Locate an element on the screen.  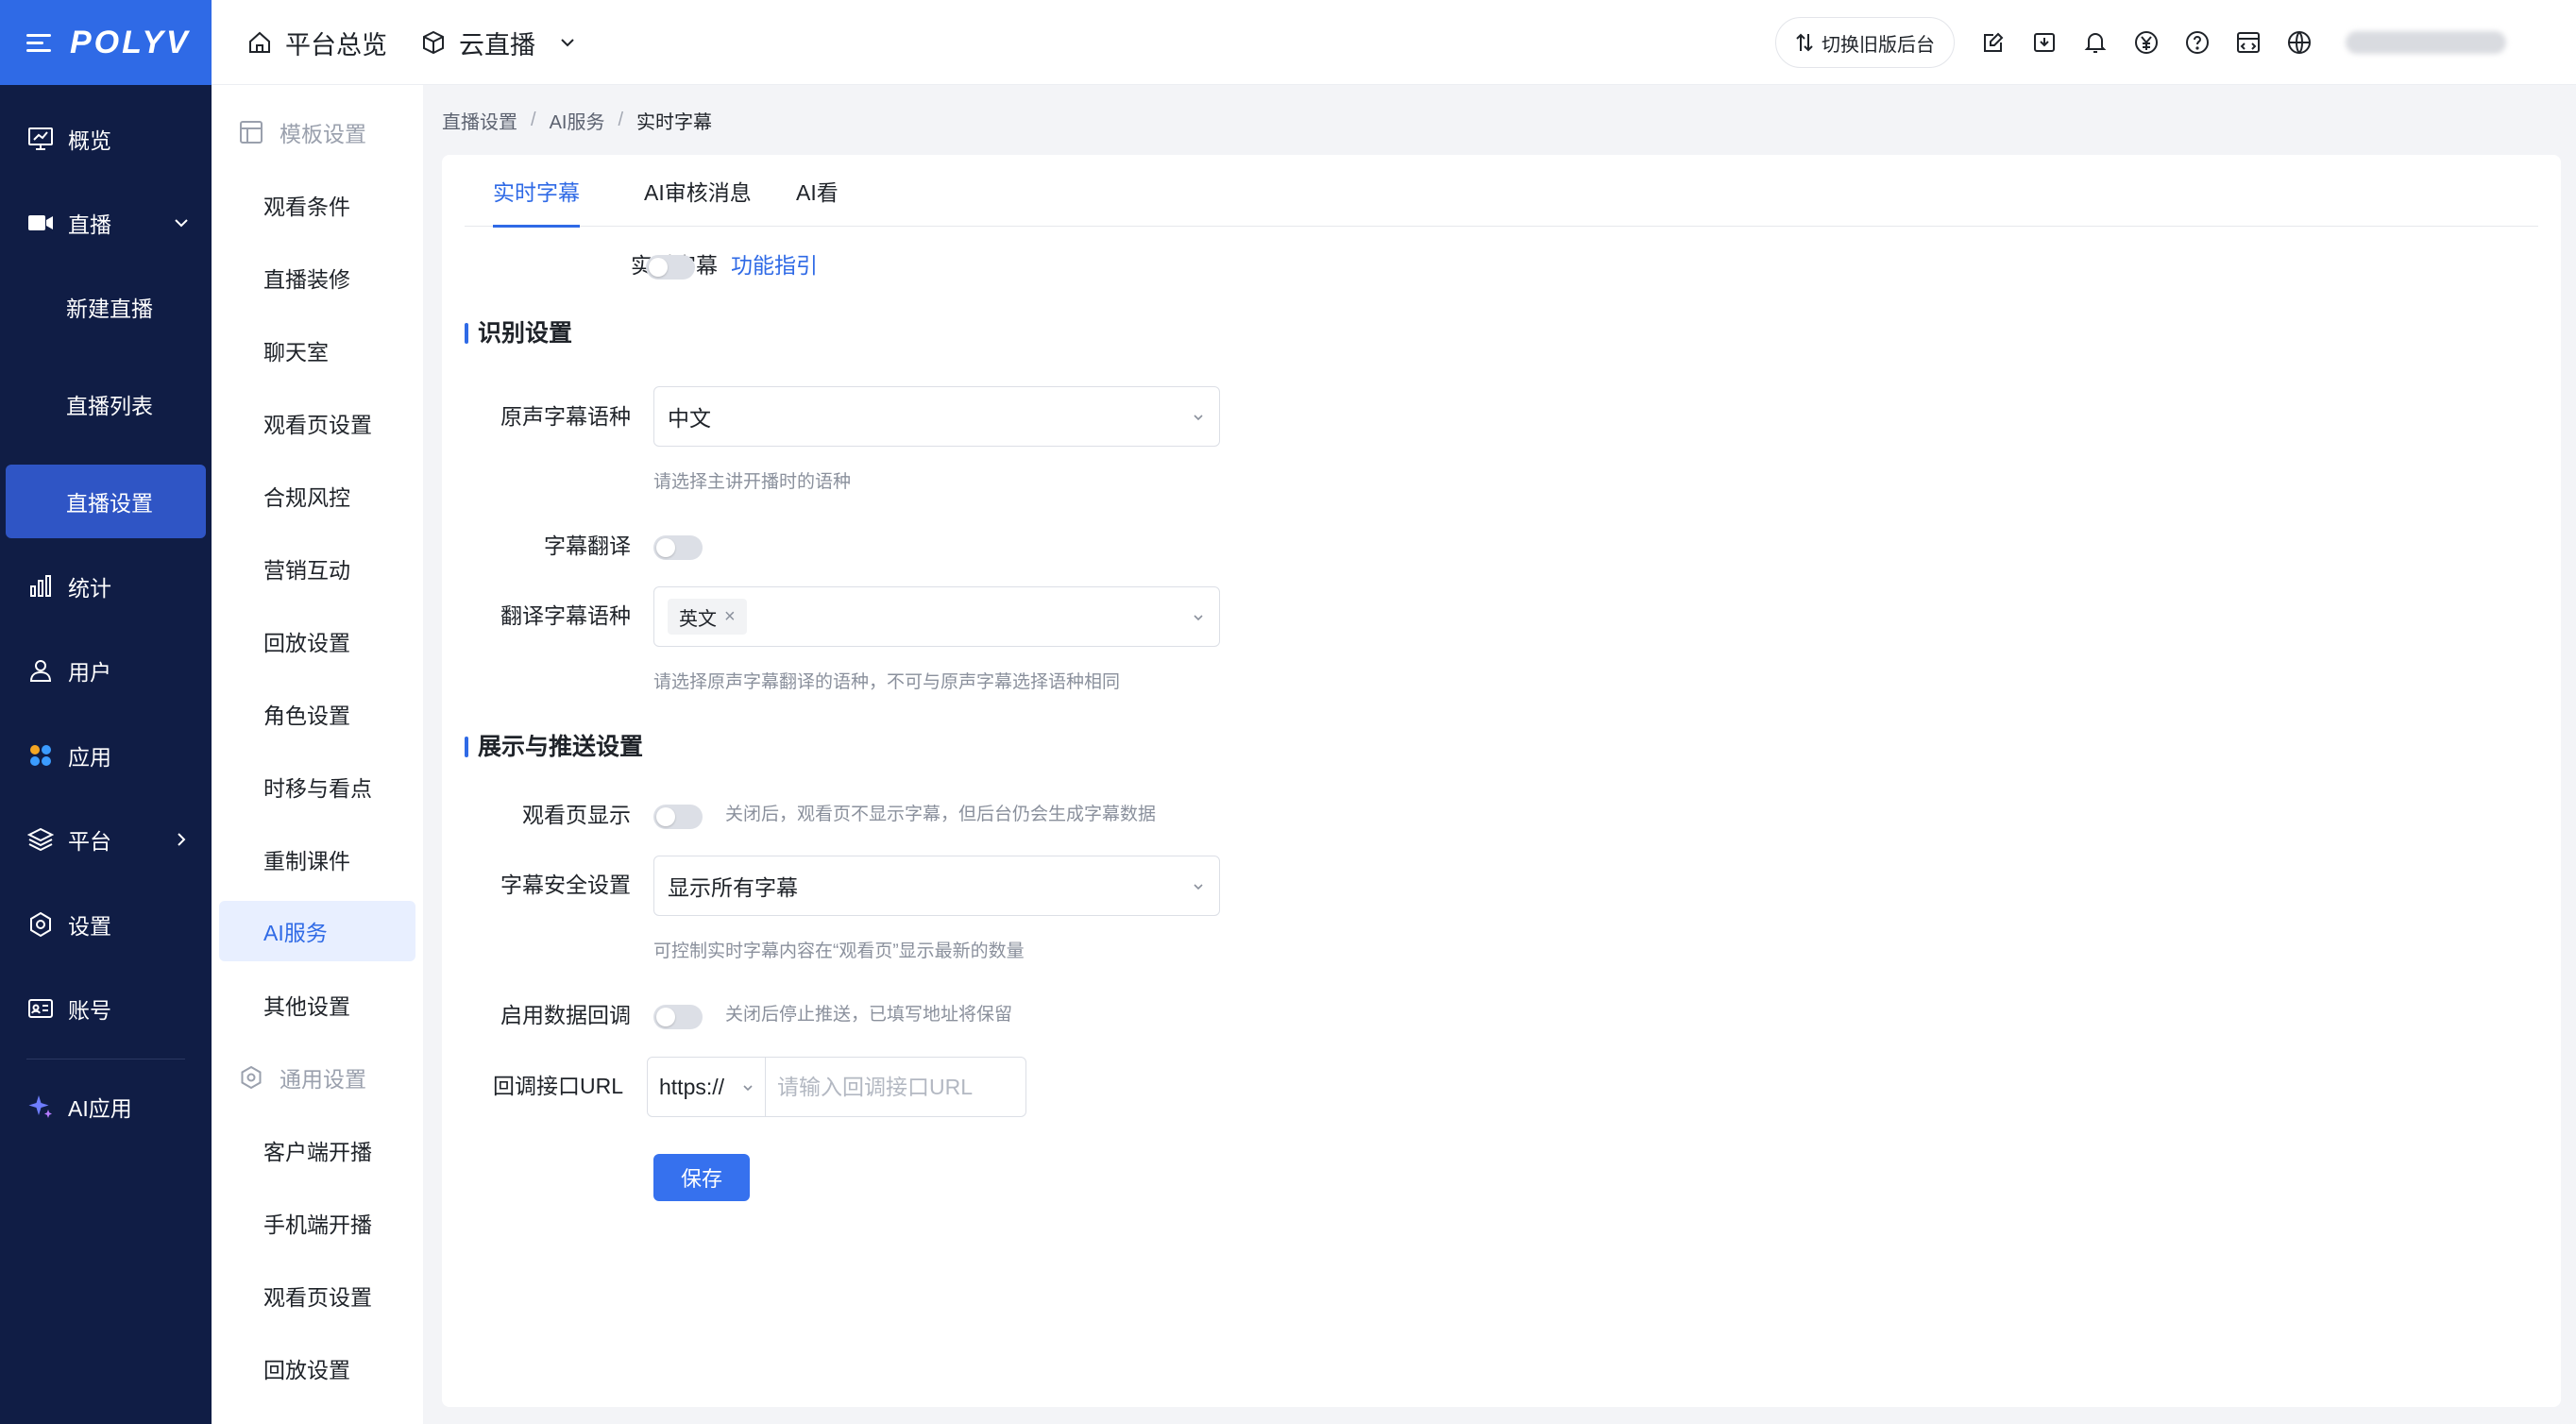
edit-icon is located at coordinates (1993, 42).